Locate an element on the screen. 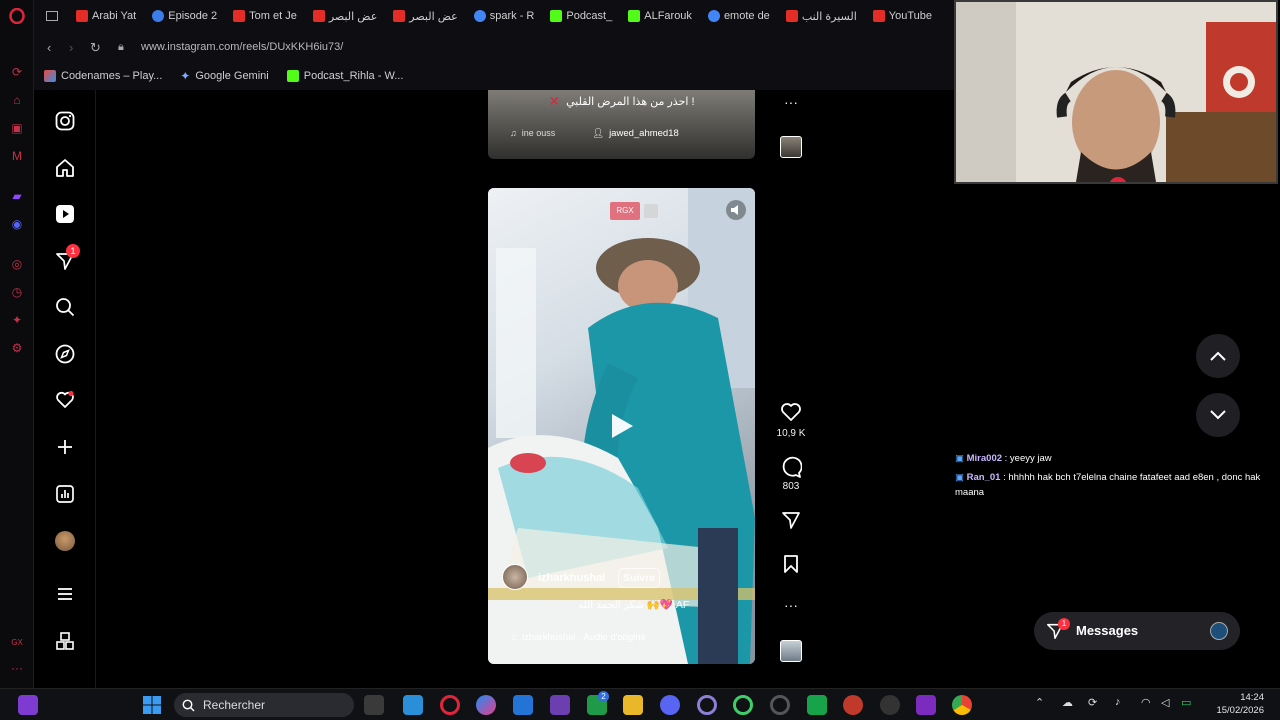  comment-button is located at coordinates (791, 467).